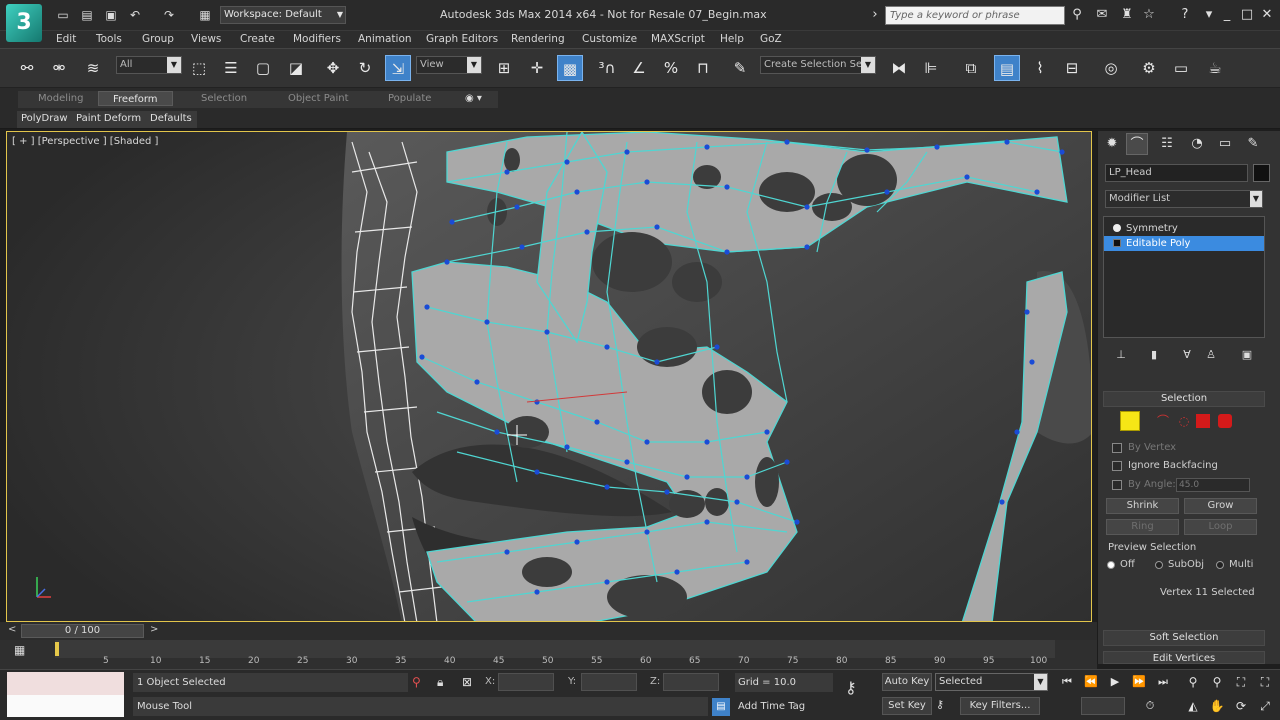 The height and width of the screenshot is (720, 1280). Describe the element at coordinates (1121, 356) in the screenshot. I see `pin-stack-icon: ⊥` at that location.